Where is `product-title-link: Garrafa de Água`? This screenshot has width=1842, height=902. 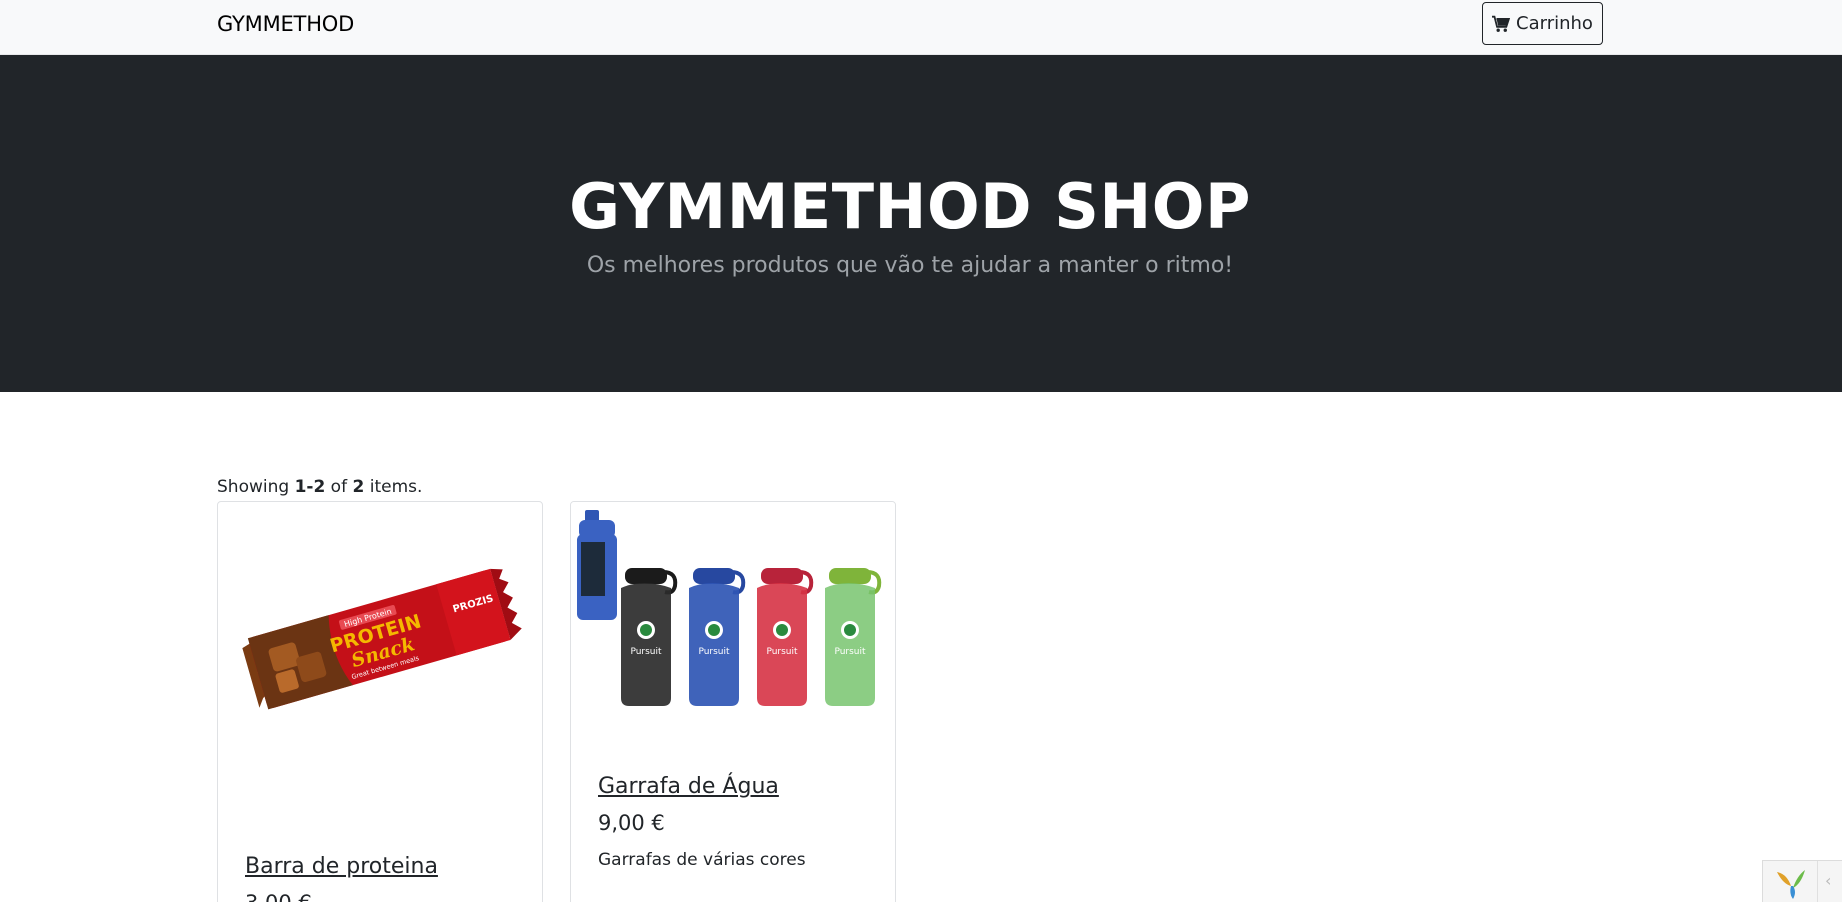 product-title-link: Garrafa de Água is located at coordinates (688, 786).